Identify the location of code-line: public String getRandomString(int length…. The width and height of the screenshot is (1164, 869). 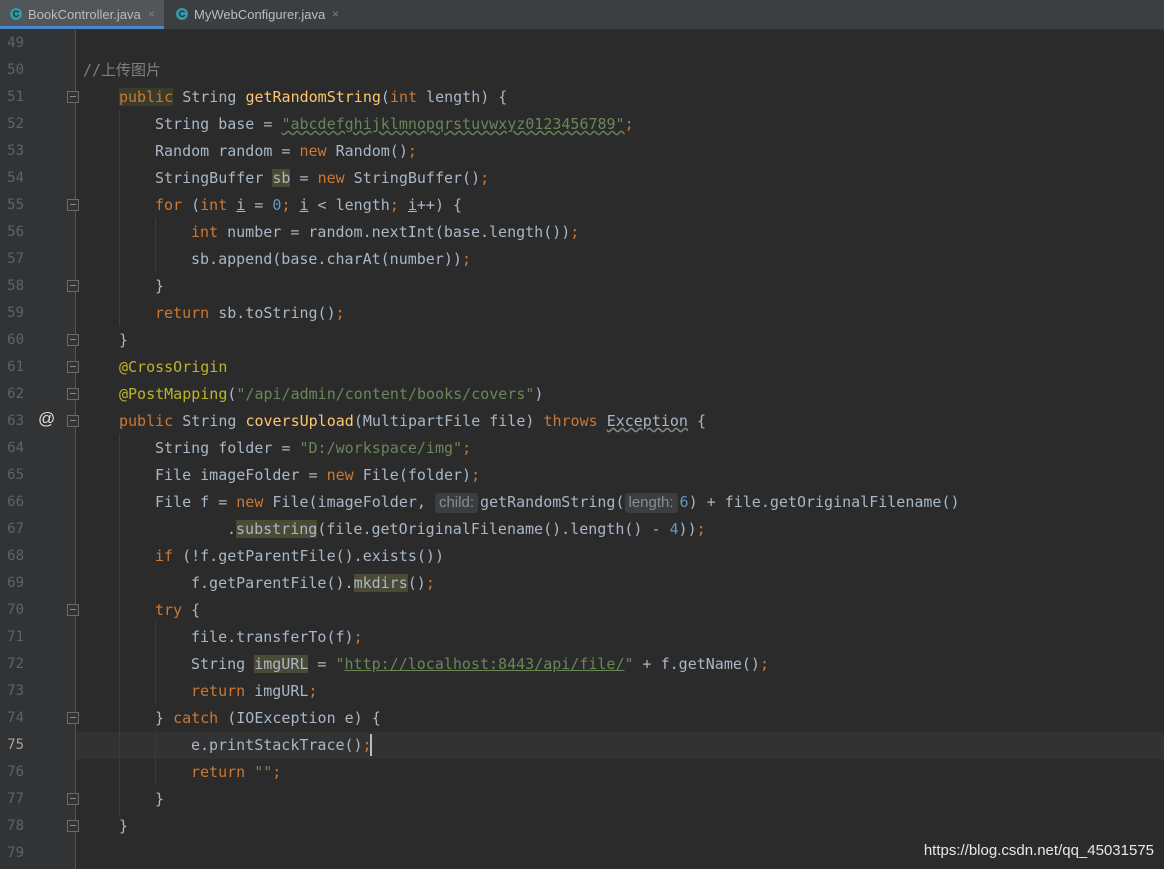
(313, 97).